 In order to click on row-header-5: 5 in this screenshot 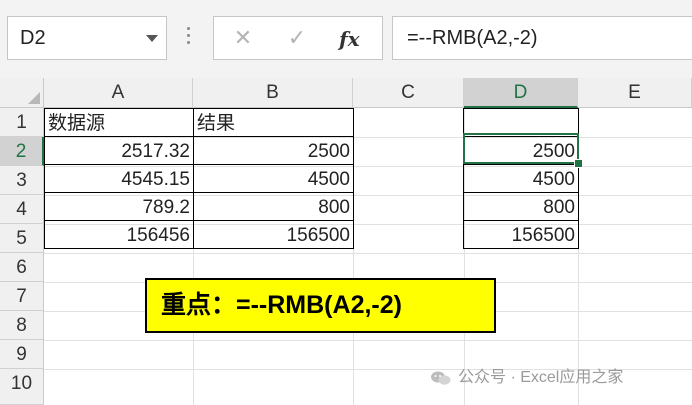, I will do `click(22, 238)`.